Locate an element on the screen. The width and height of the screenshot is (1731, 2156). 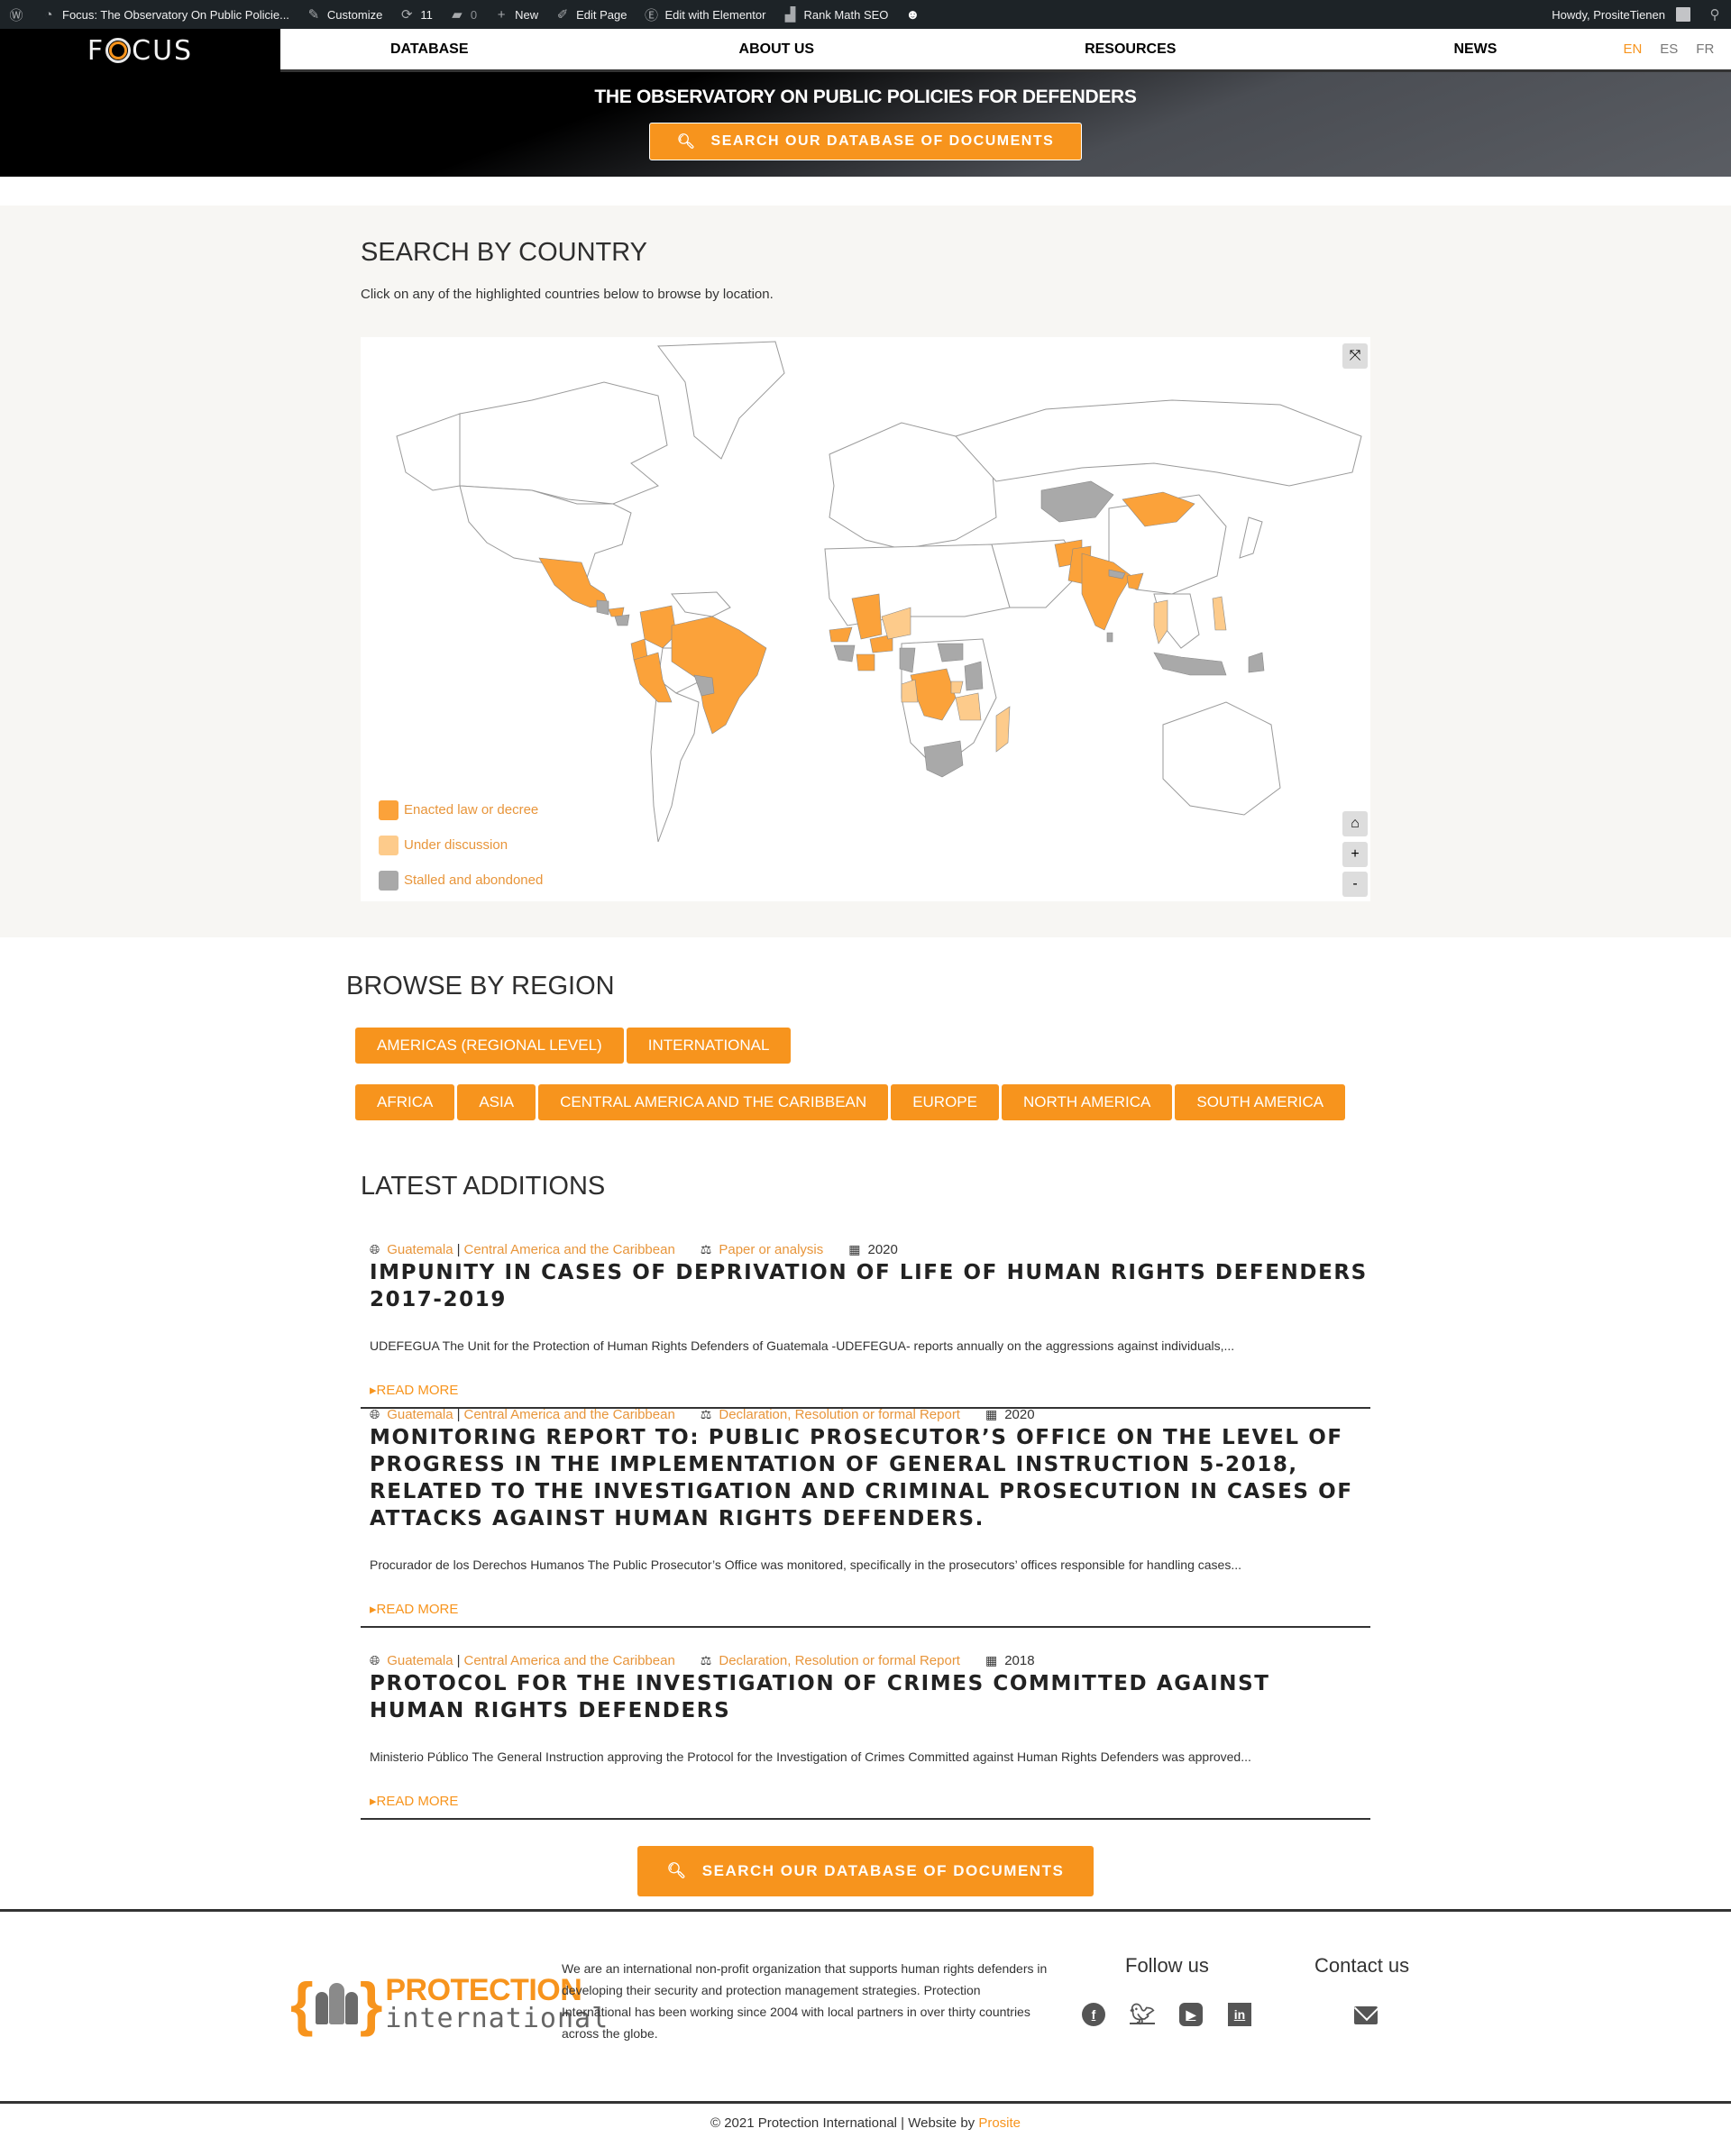
scales-icon: ⚖ is located at coordinates (706, 1249).